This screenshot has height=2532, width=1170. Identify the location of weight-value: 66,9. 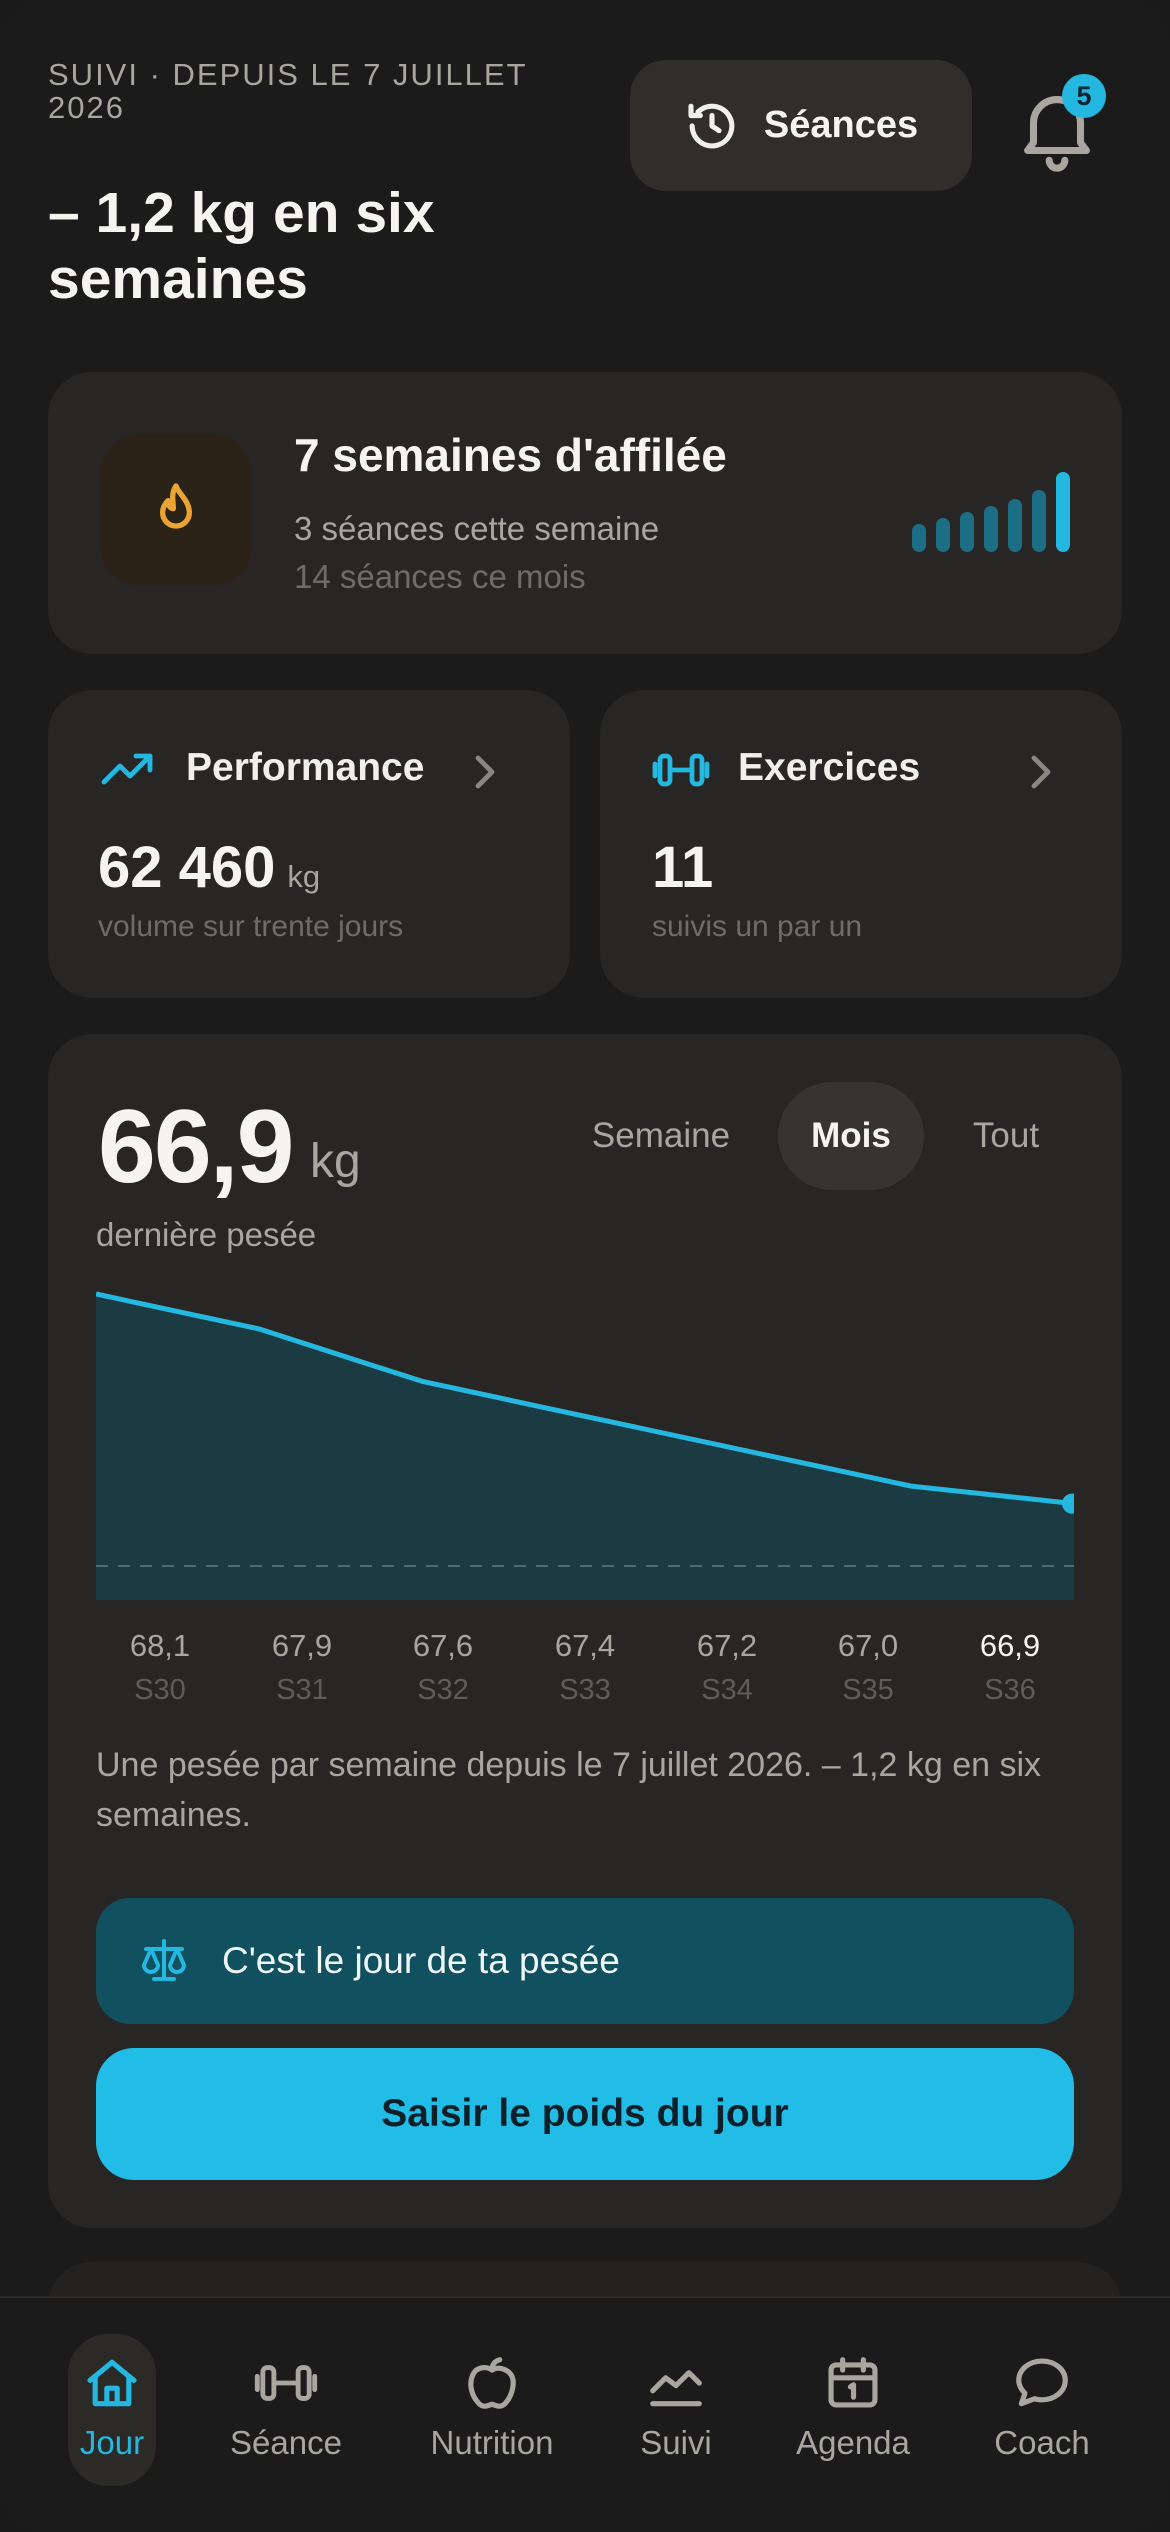
(196, 1147).